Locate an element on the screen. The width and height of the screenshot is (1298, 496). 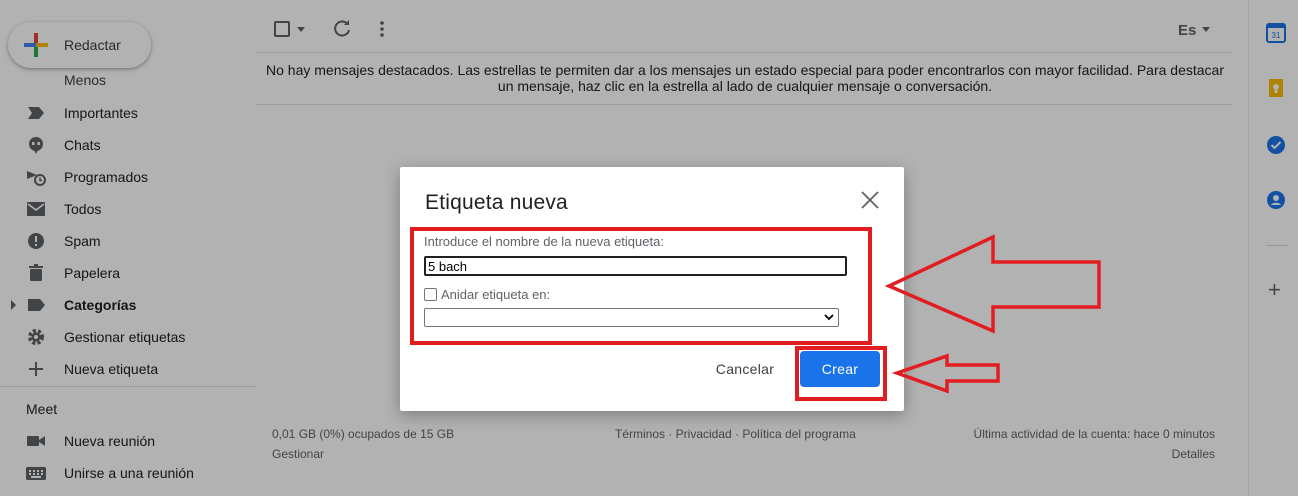
dialog-title: Etiqueta nueva is located at coordinates (496, 202).